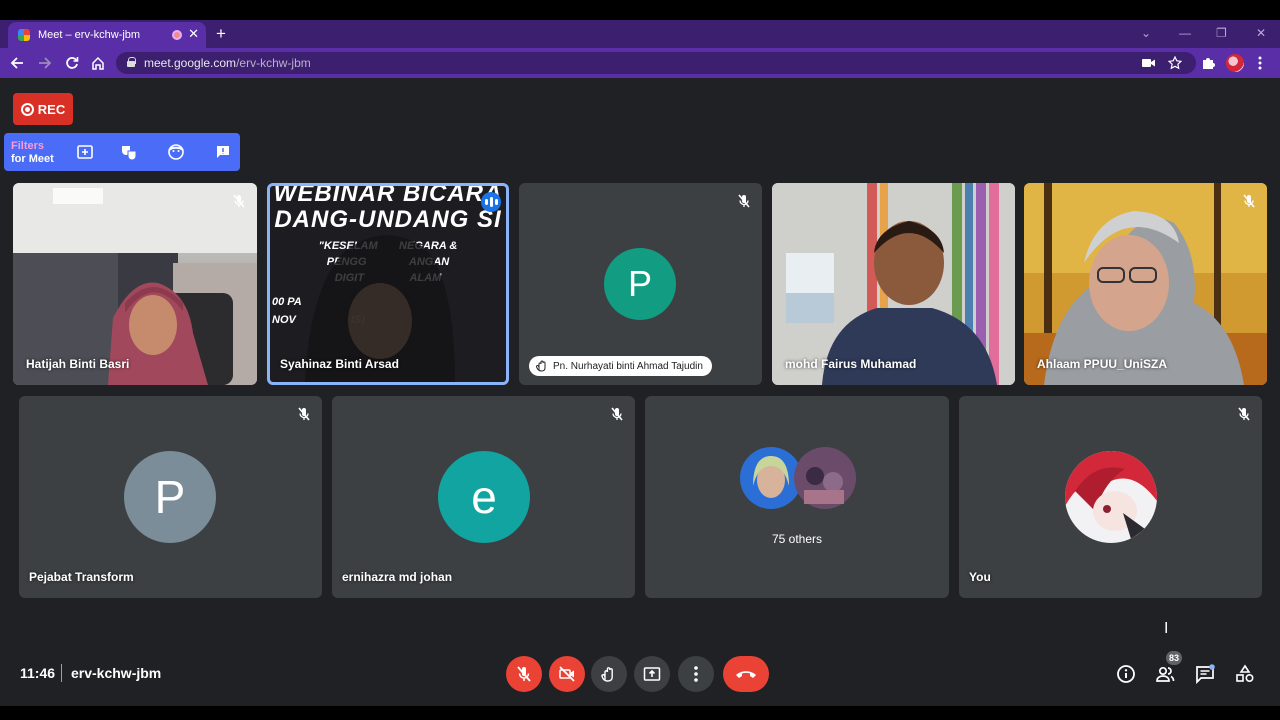  I want to click on recording-badge: REC, so click(43, 109).